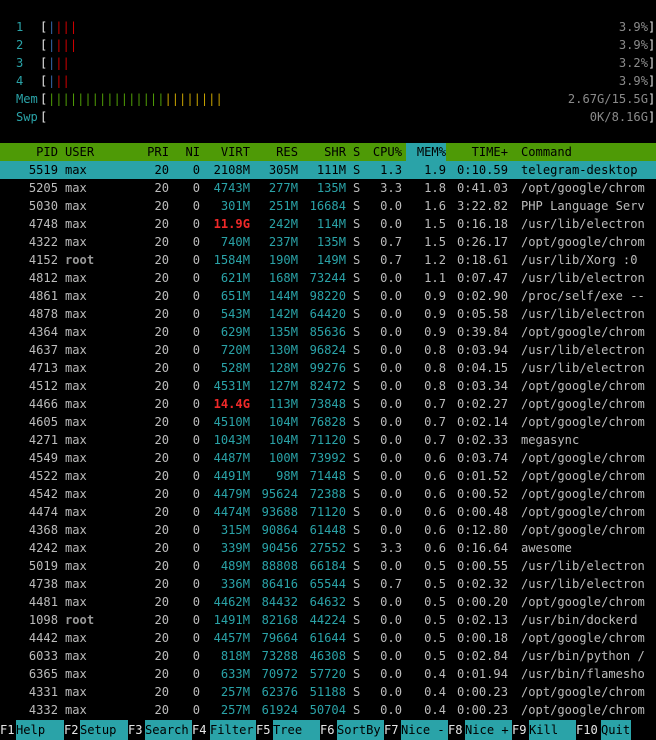 This screenshot has height=740, width=656. What do you see at coordinates (477, 152) in the screenshot?
I see `col-time: TIME+` at bounding box center [477, 152].